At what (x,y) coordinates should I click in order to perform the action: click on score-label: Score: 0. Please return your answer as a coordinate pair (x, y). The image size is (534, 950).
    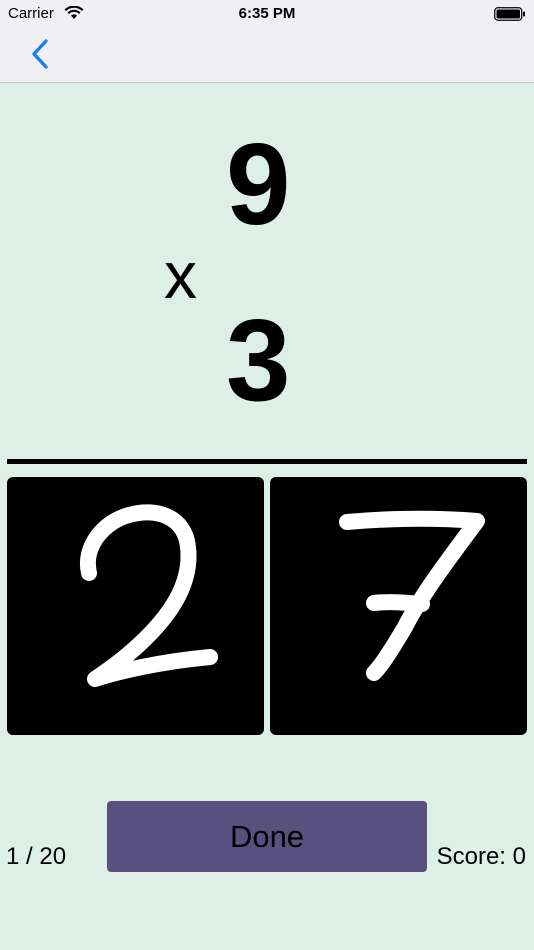
    Looking at the image, I should click on (481, 856).